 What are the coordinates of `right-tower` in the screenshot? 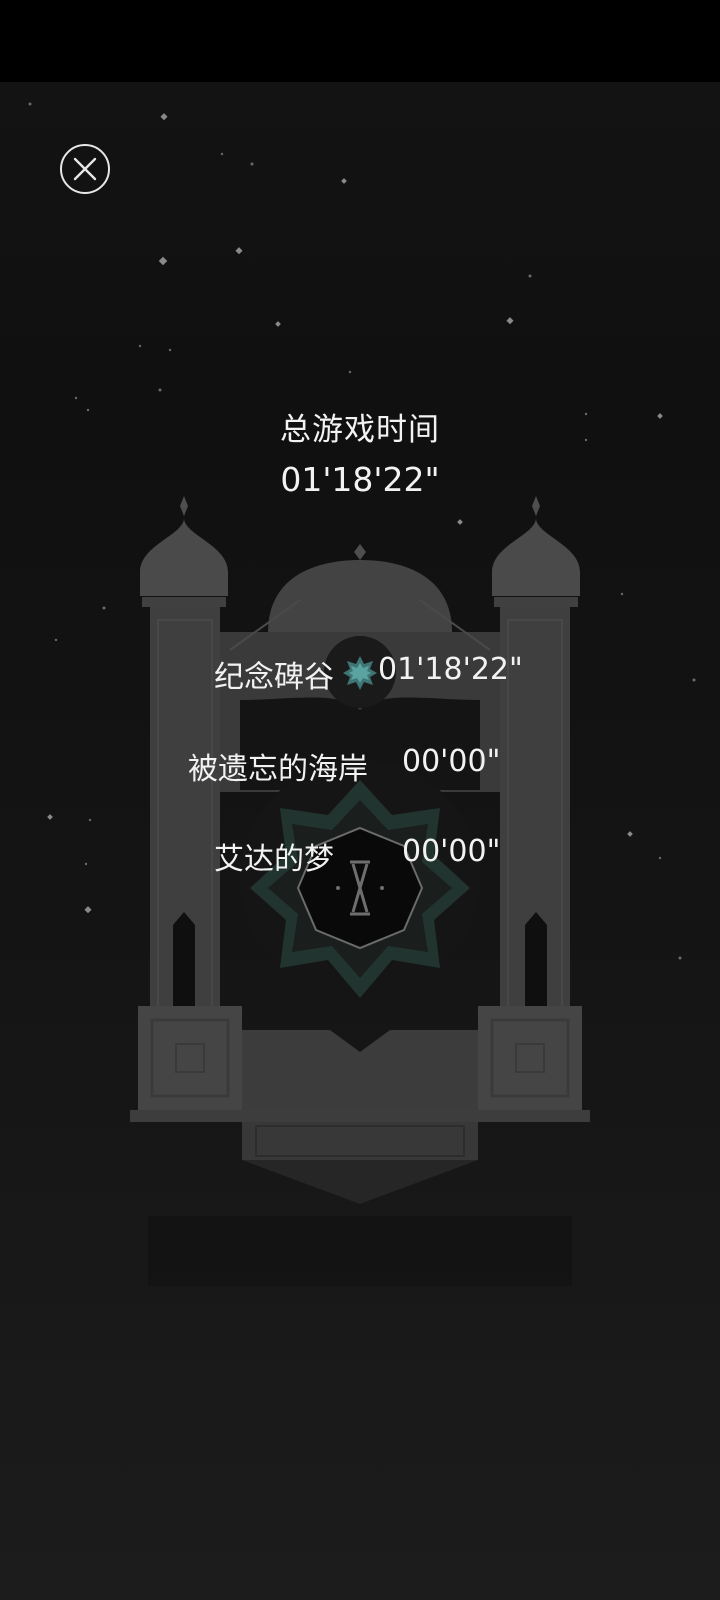 It's located at (536, 753).